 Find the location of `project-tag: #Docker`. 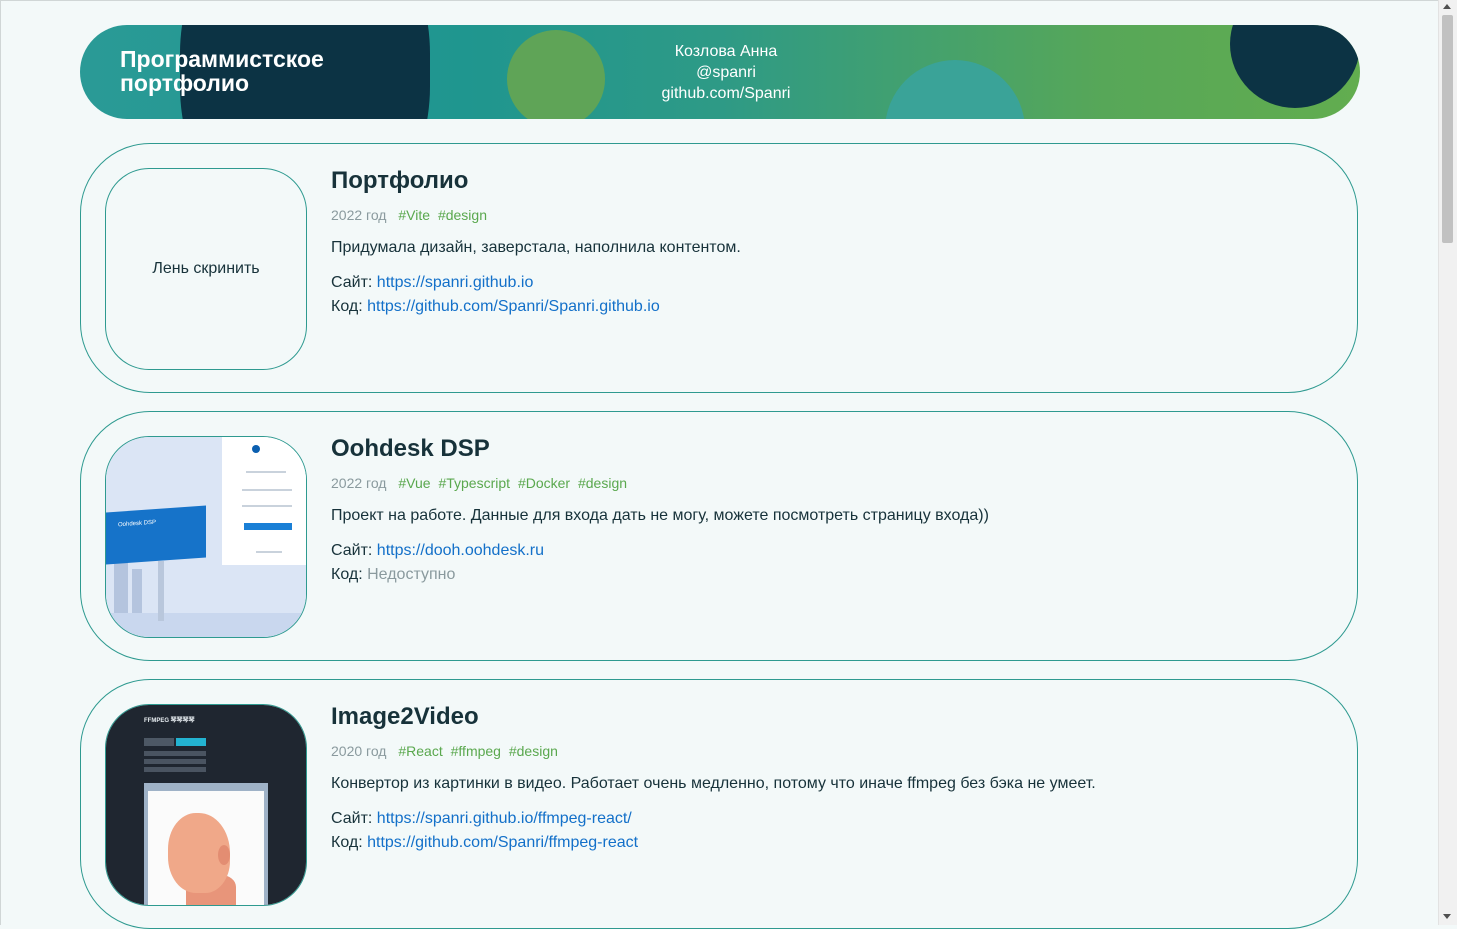

project-tag: #Docker is located at coordinates (544, 483).